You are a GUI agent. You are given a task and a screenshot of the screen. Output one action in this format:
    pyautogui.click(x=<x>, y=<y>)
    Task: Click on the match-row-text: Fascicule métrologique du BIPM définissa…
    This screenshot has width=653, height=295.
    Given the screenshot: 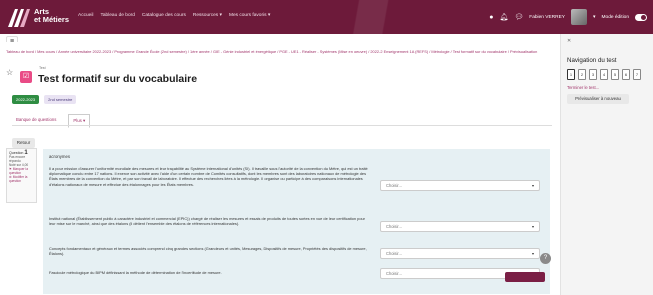 What is the action you would take?
    pyautogui.click(x=135, y=272)
    